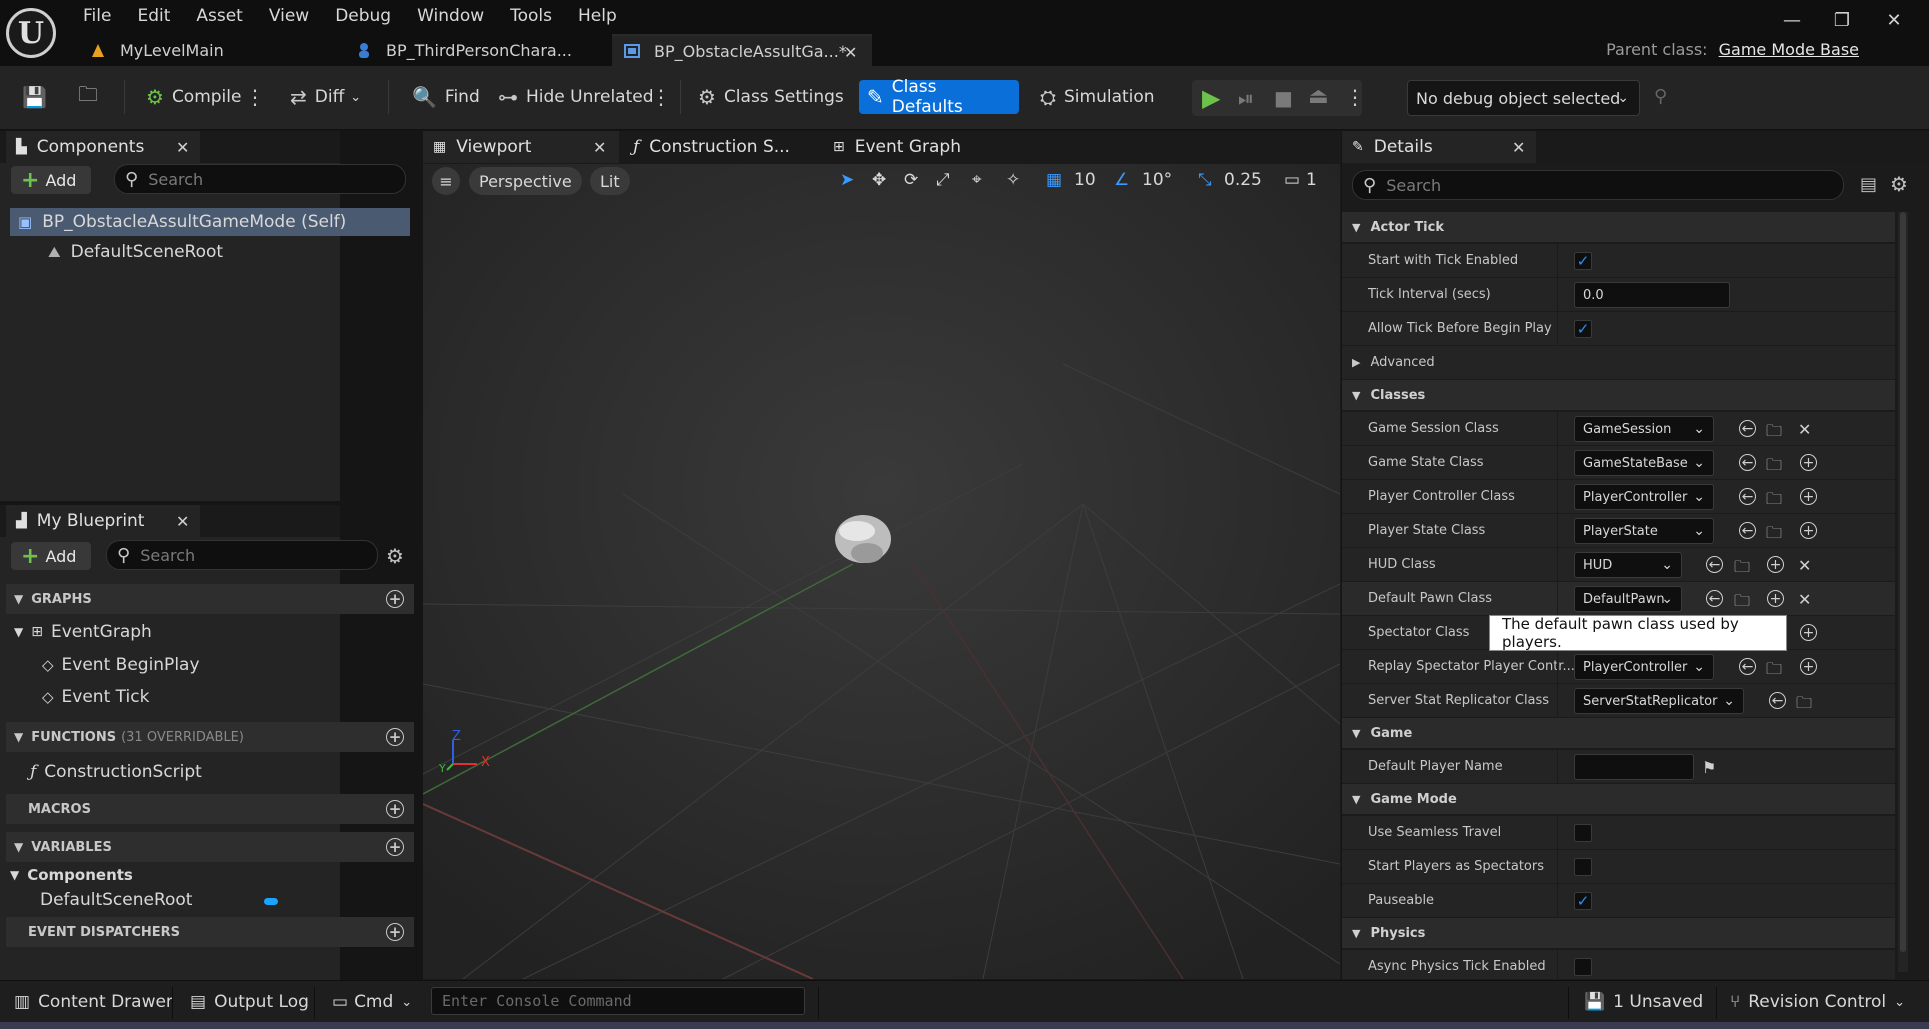 This screenshot has height=1029, width=1929. What do you see at coordinates (1842, 20) in the screenshot?
I see `restore-button: ❐` at bounding box center [1842, 20].